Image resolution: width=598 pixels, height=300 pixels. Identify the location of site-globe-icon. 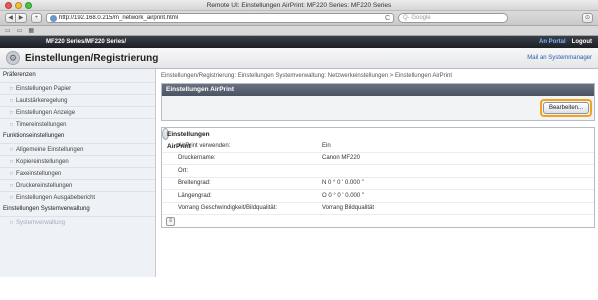
(53, 18).